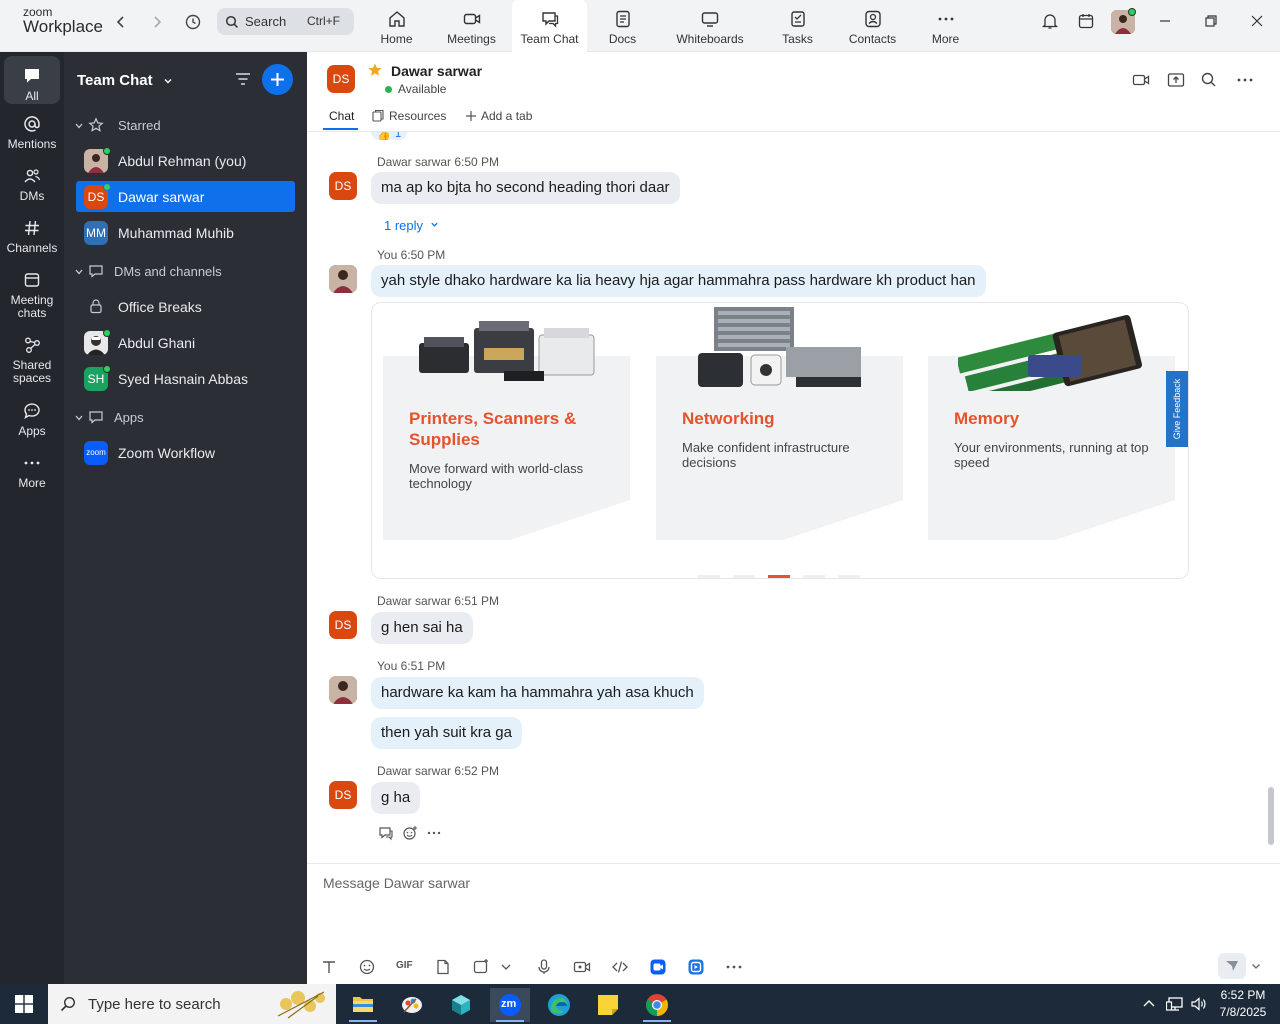  Describe the element at coordinates (367, 967) in the screenshot. I see `emoji-icon` at that location.